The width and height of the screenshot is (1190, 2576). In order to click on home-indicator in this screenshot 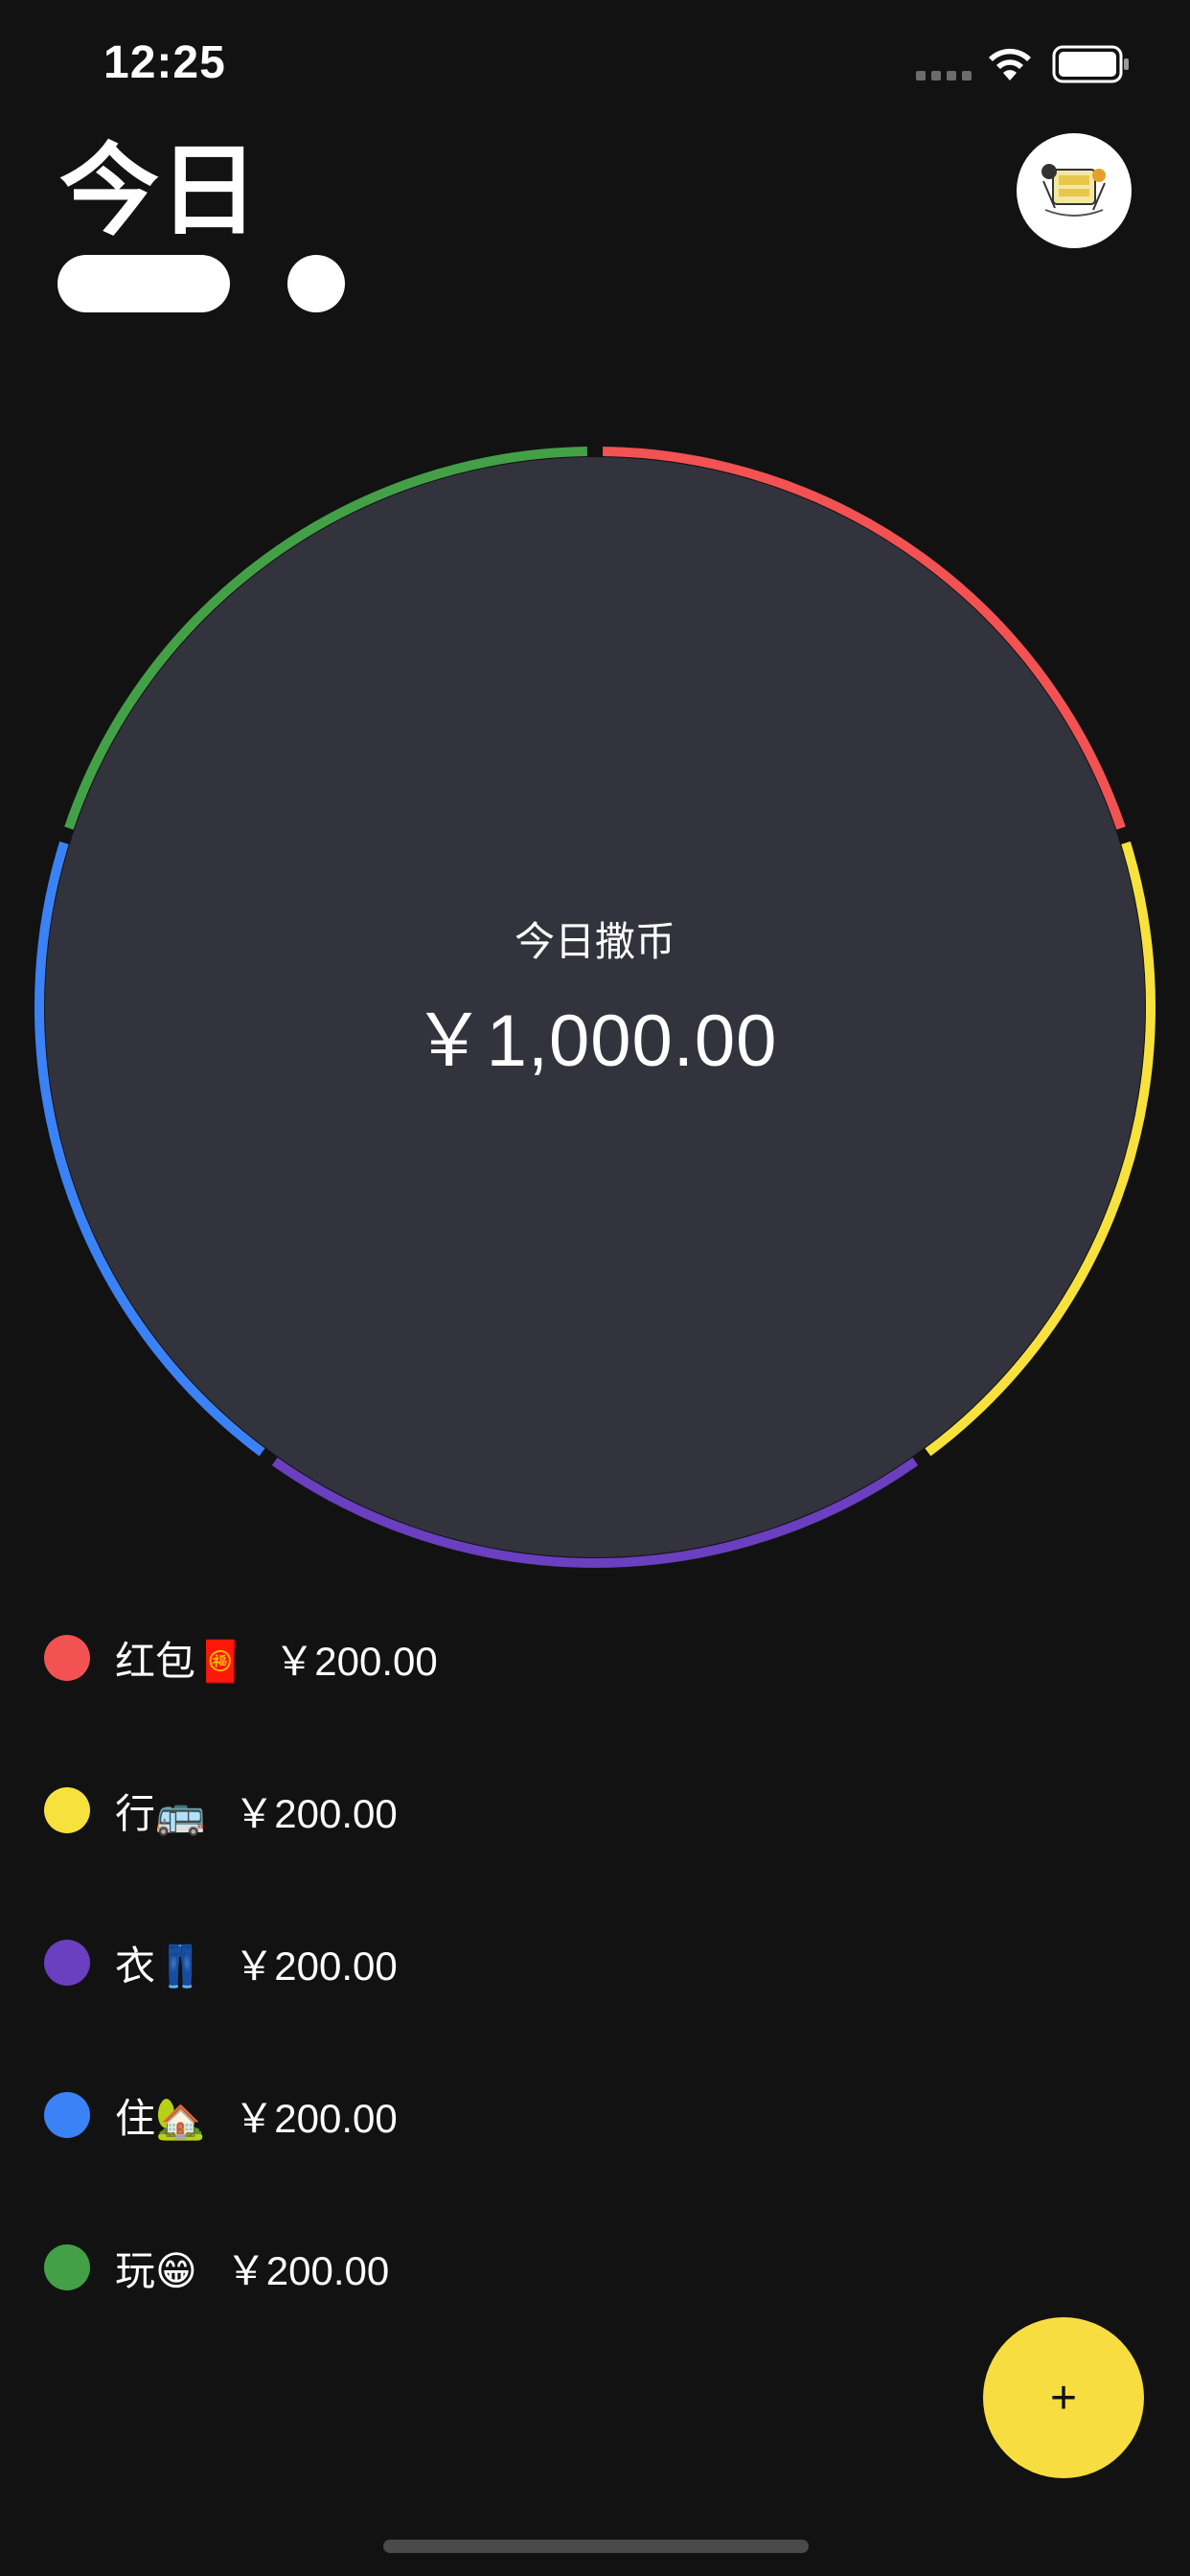, I will do `click(596, 2546)`.